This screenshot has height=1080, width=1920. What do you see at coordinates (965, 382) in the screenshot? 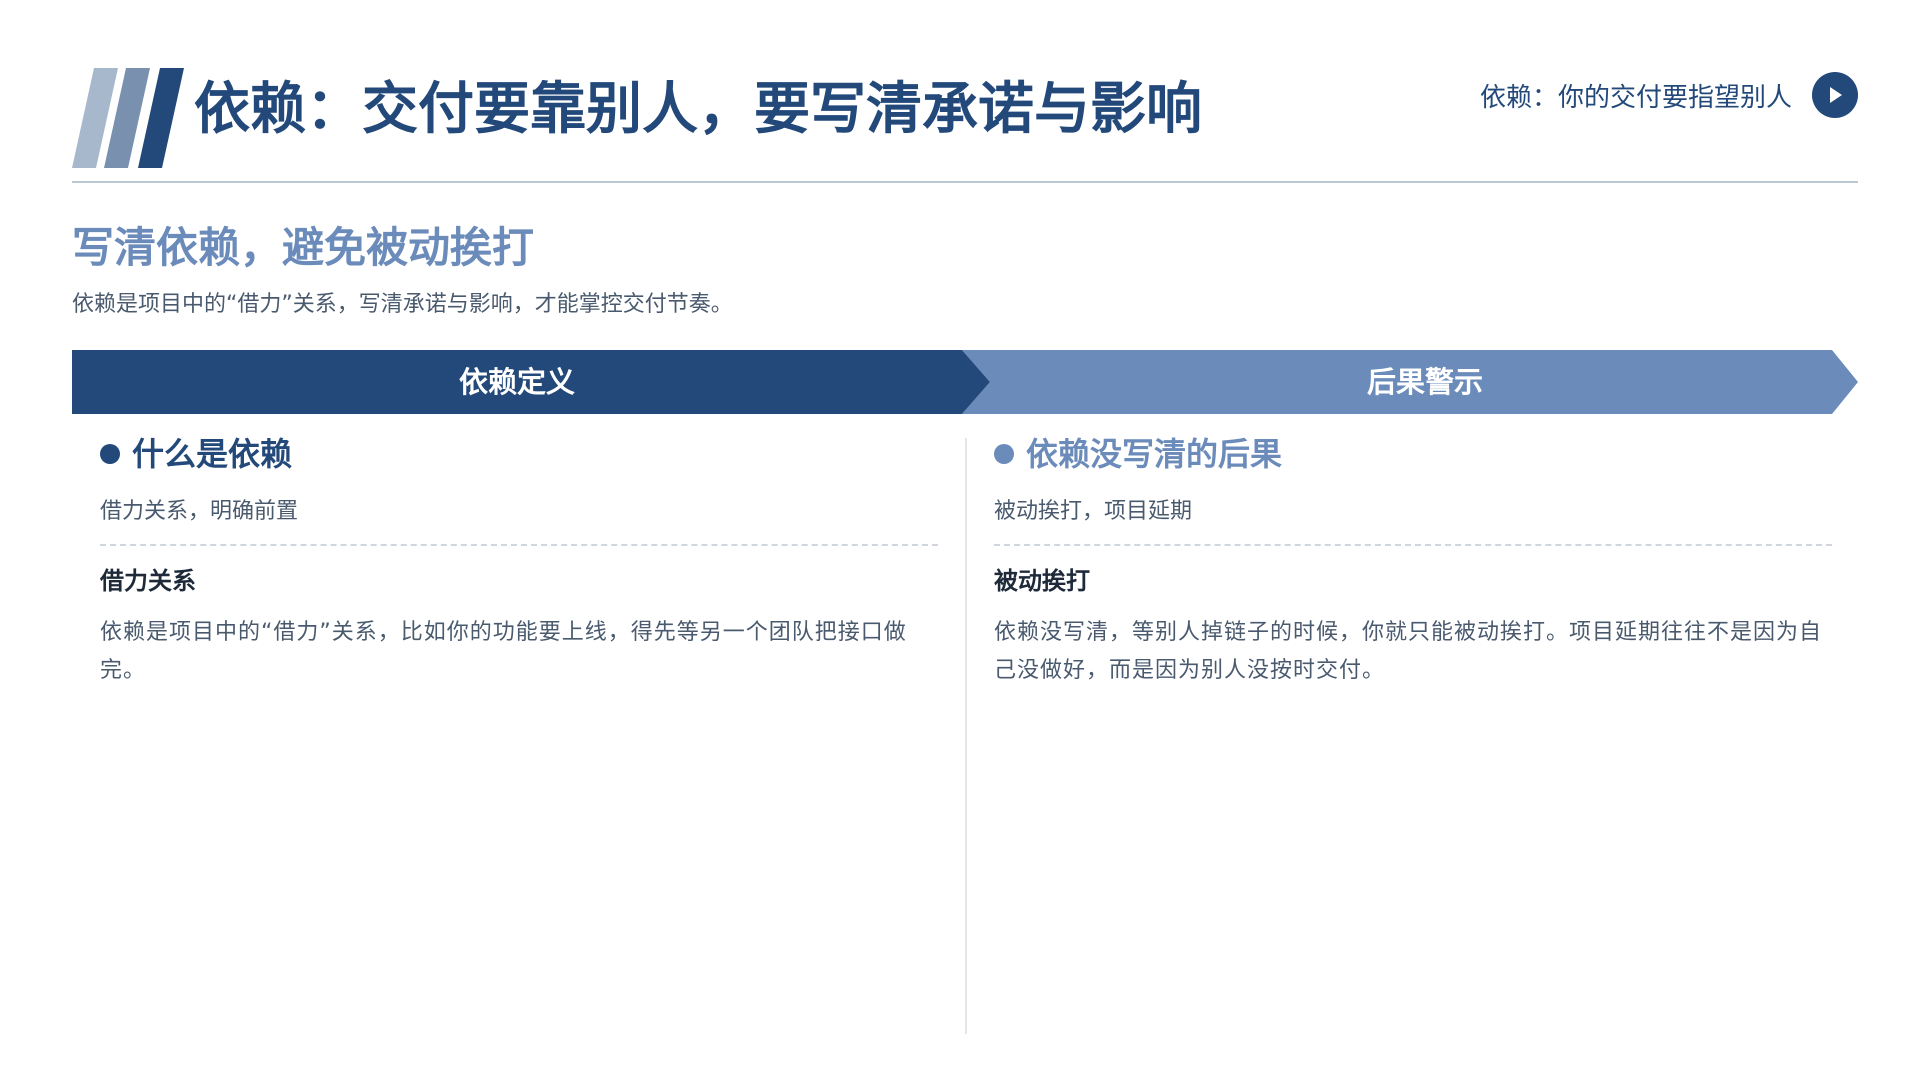
I see `column-banner: 依赖定义 后果警示` at bounding box center [965, 382].